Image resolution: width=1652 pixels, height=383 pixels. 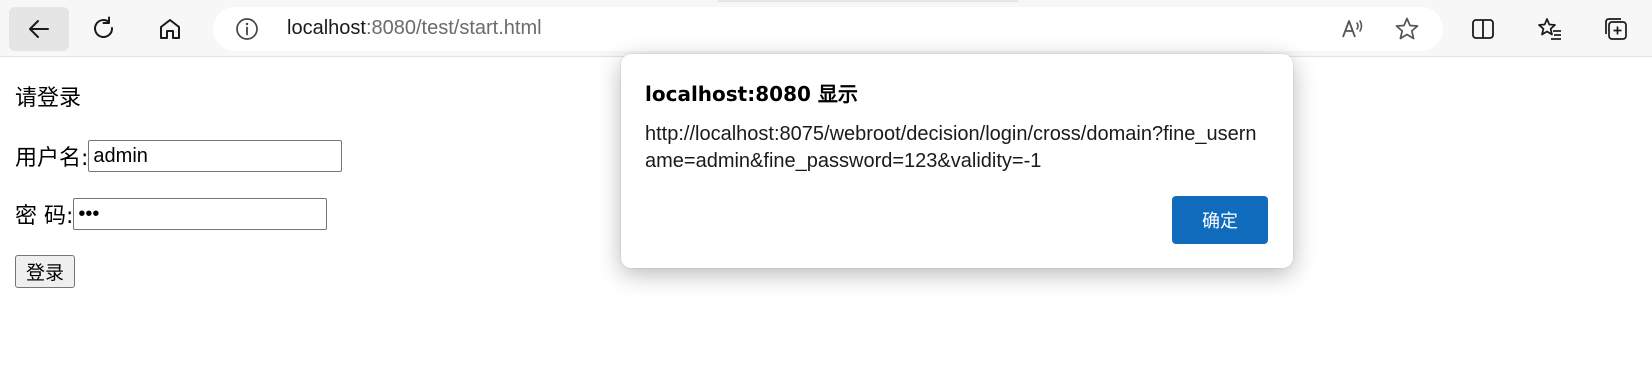 What do you see at coordinates (247, 29) in the screenshot?
I see `info-icon` at bounding box center [247, 29].